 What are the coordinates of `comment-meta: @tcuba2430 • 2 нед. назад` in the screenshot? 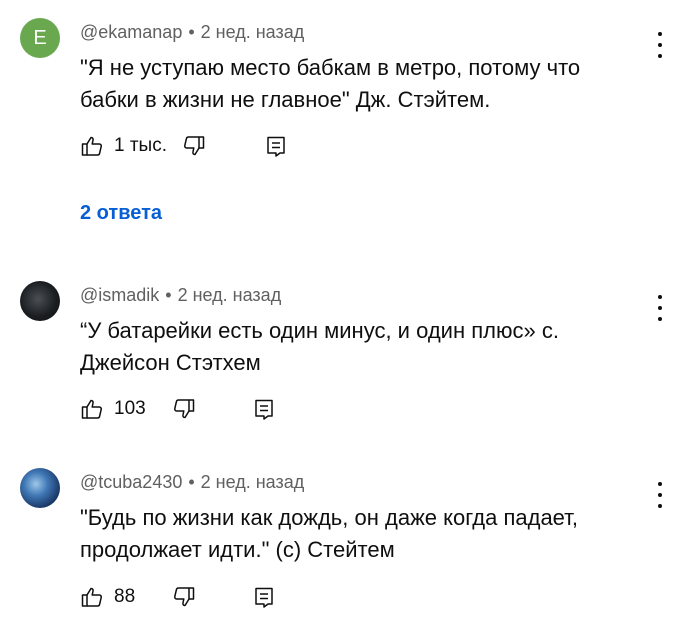 It's located at (192, 482).